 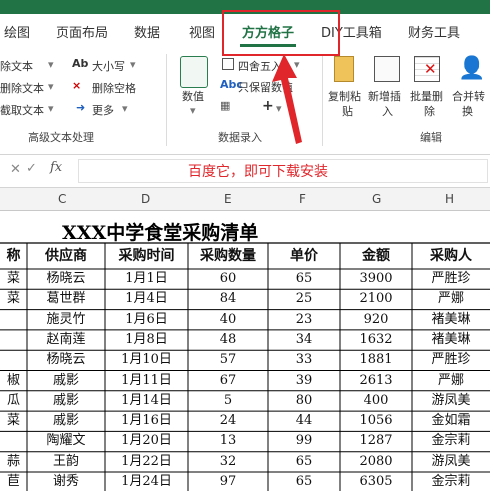 I want to click on table-cell: 2613, so click(x=376, y=381).